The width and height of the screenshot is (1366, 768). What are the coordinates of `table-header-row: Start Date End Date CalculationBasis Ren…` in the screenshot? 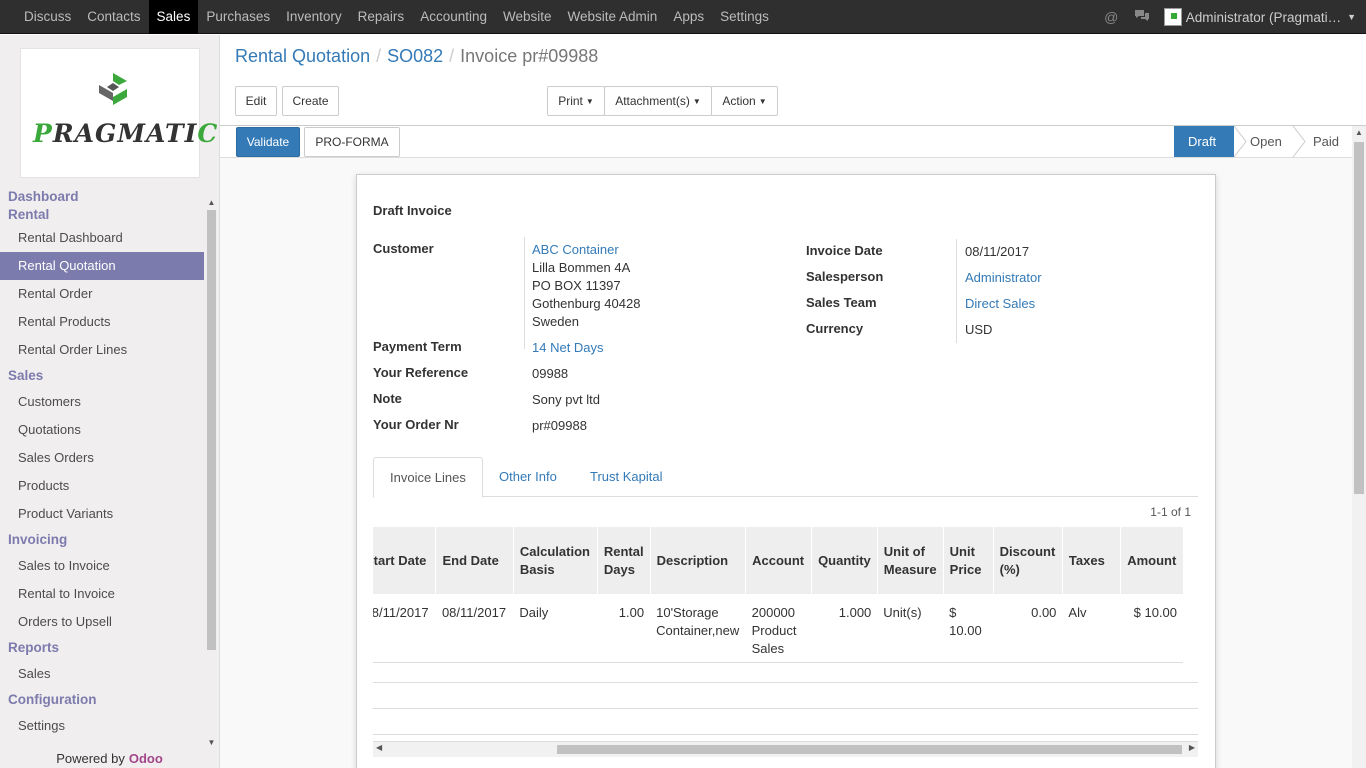 It's located at (778, 560).